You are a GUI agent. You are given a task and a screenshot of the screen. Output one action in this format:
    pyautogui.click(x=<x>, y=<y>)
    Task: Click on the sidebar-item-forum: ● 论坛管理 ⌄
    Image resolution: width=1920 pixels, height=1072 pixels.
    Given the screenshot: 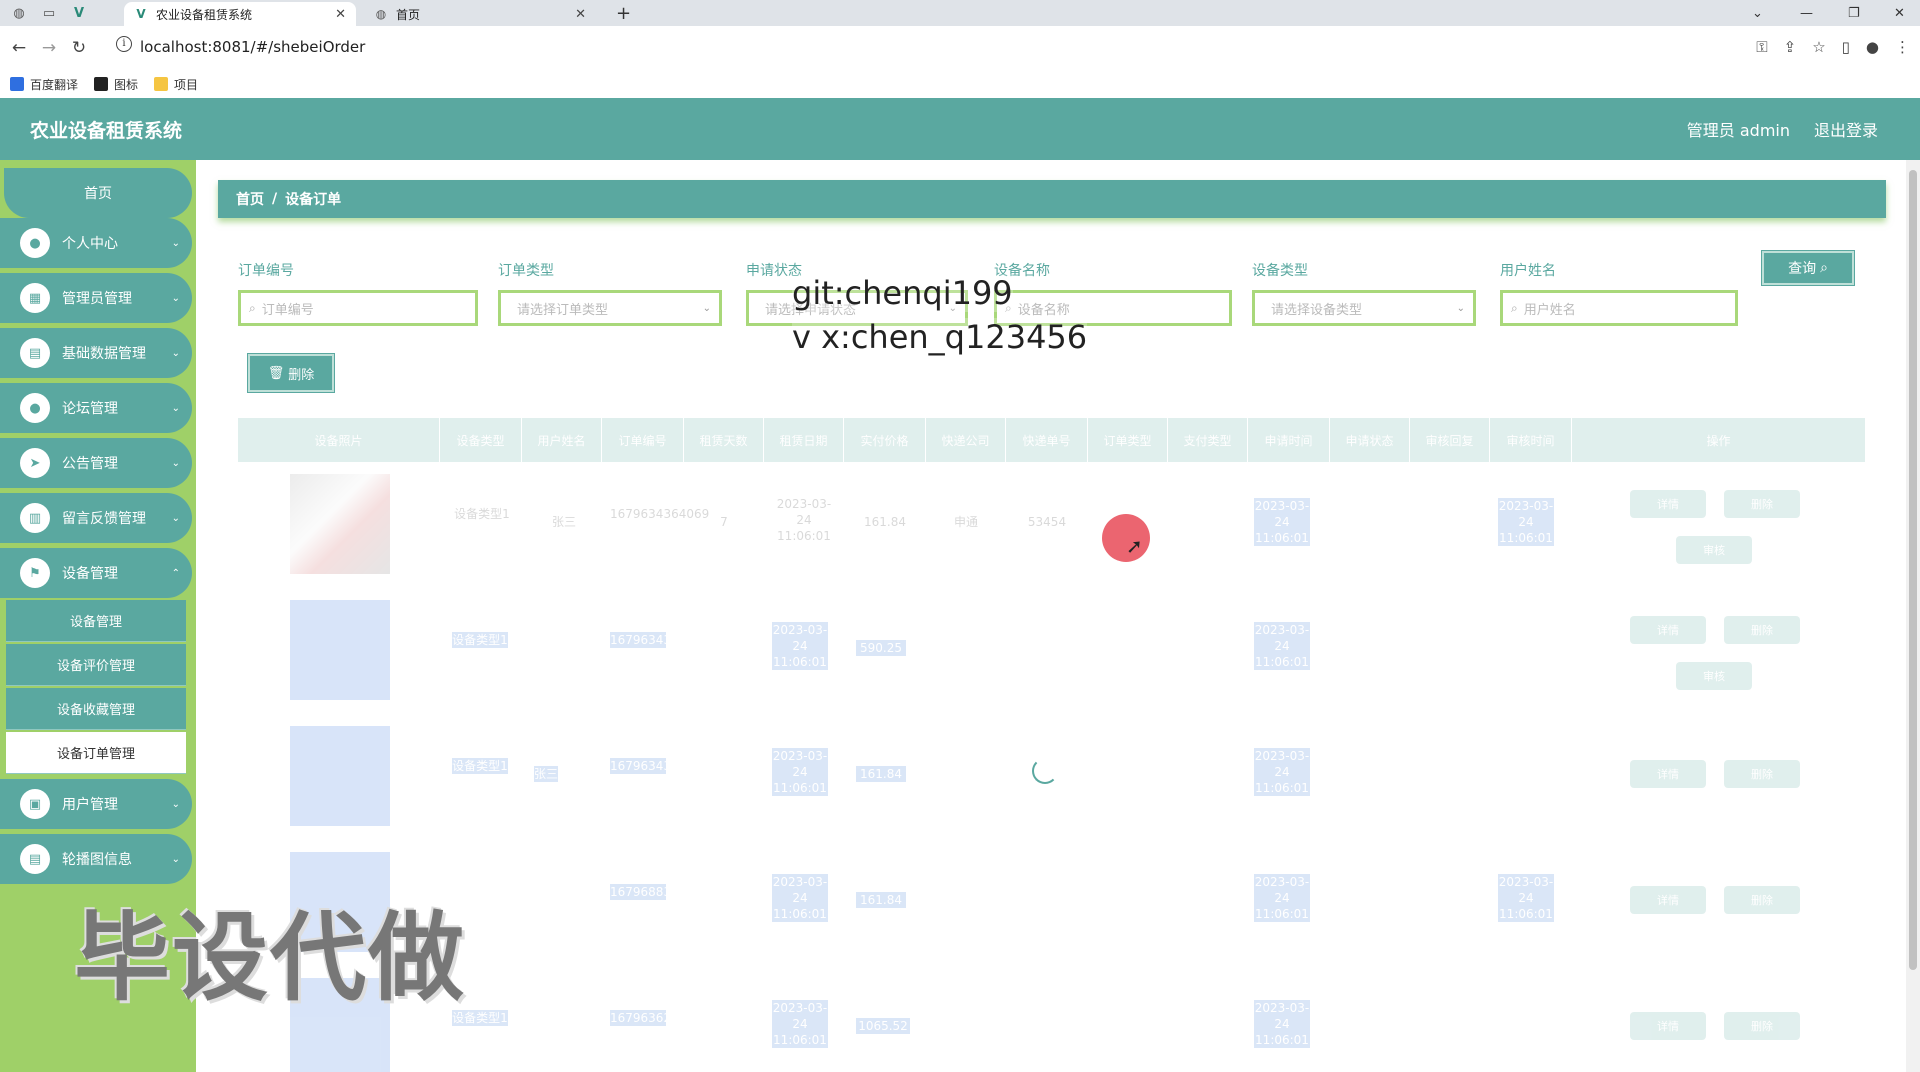 What is the action you would take?
    pyautogui.click(x=96, y=408)
    